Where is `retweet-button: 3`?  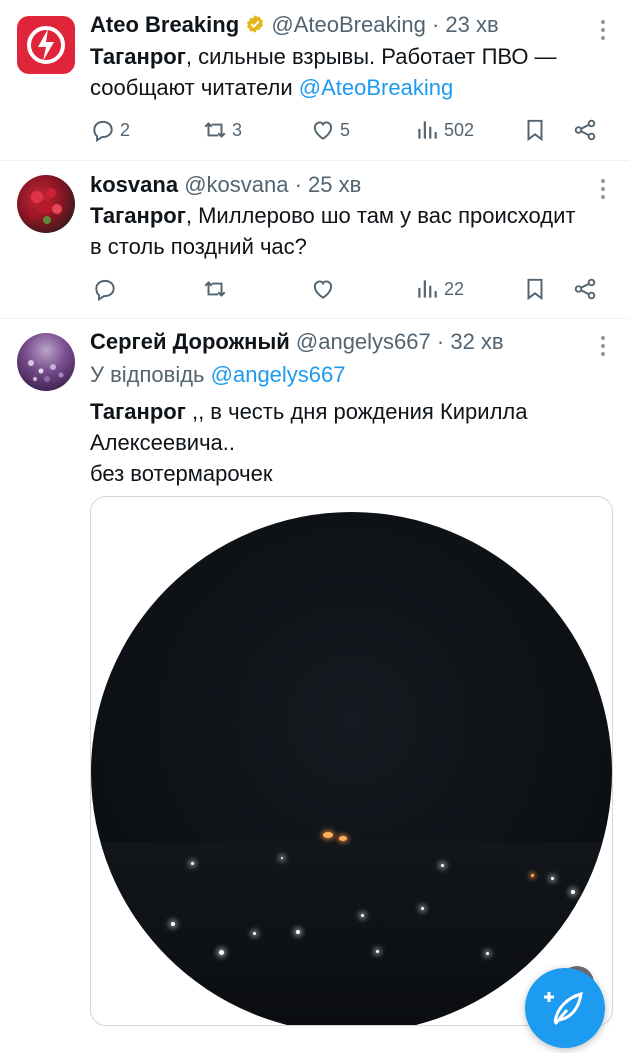 retweet-button: 3 is located at coordinates (222, 130).